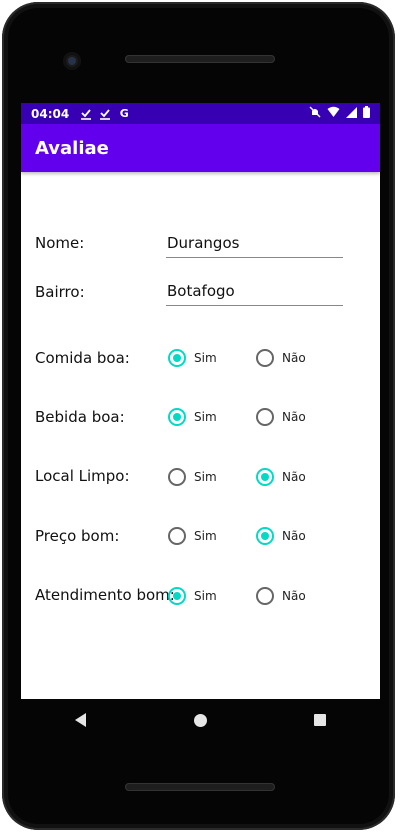 This screenshot has height=834, width=400. I want to click on bottom-speaker, so click(200, 787).